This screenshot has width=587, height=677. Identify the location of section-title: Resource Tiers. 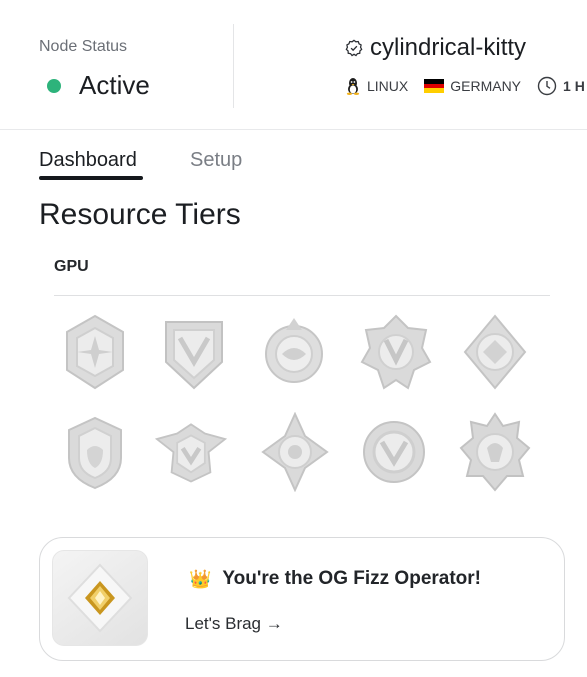
(140, 214).